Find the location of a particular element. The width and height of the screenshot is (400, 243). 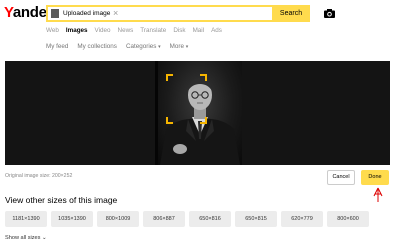

camera-search-button is located at coordinates (329, 13).